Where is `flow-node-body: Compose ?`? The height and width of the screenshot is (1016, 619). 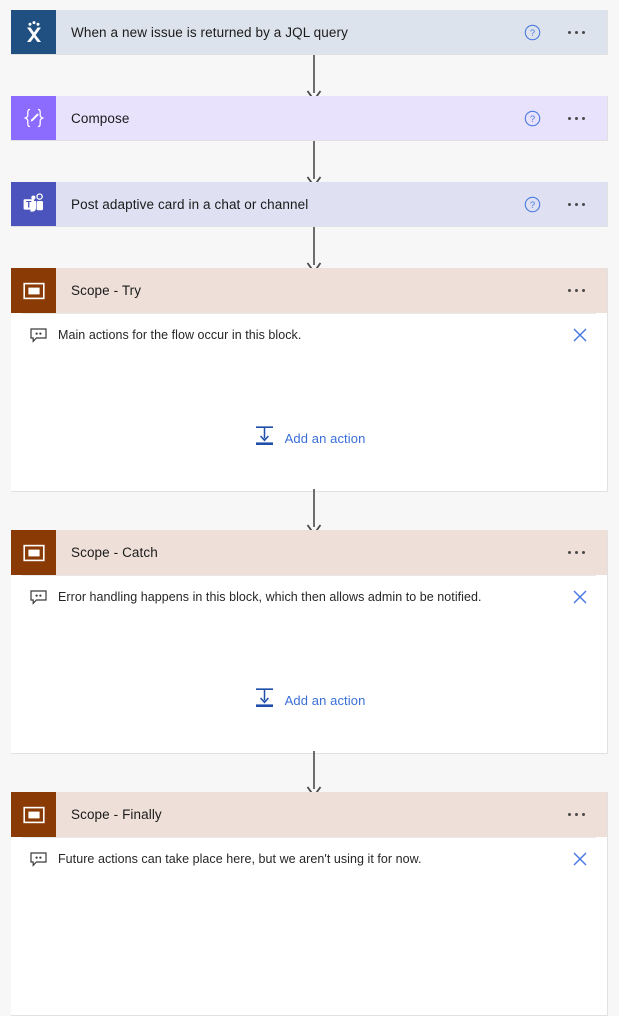
flow-node-body: Compose ? is located at coordinates (331, 118).